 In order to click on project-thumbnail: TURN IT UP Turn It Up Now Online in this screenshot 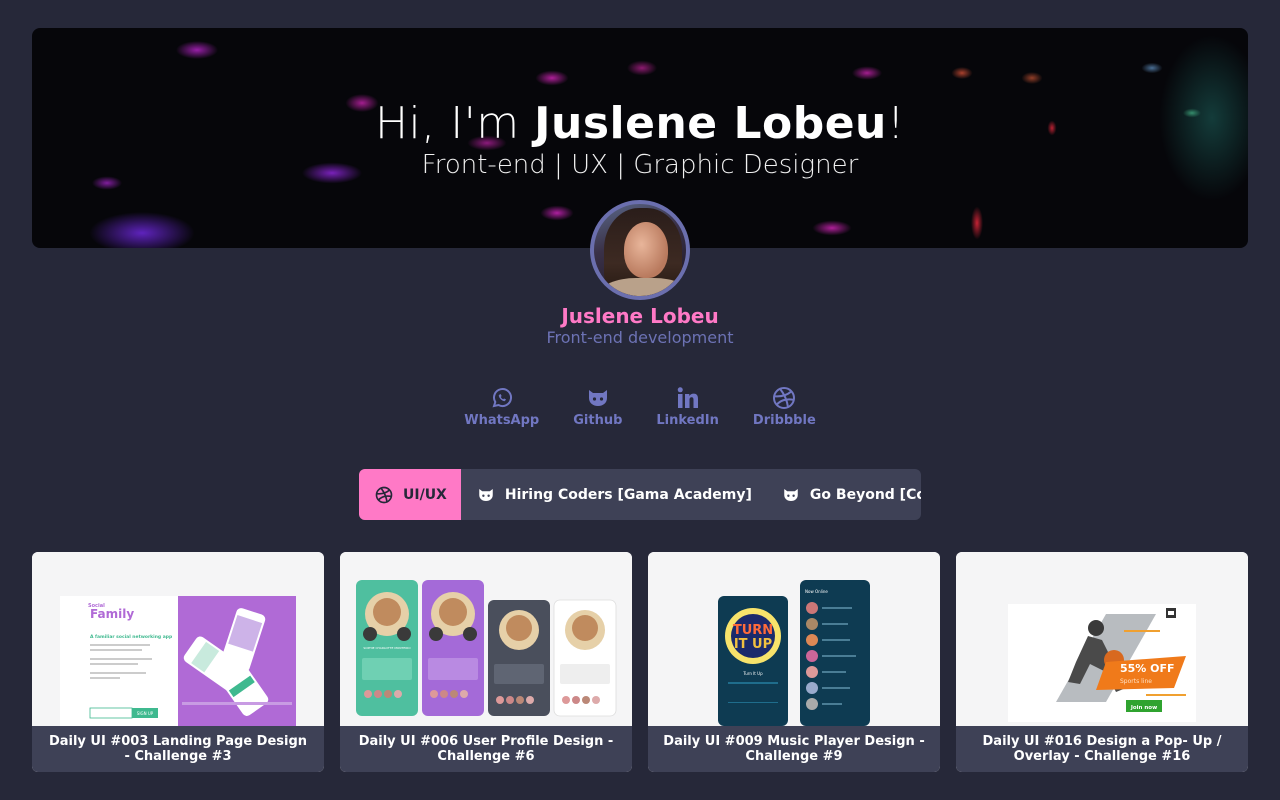, I will do `click(794, 639)`.